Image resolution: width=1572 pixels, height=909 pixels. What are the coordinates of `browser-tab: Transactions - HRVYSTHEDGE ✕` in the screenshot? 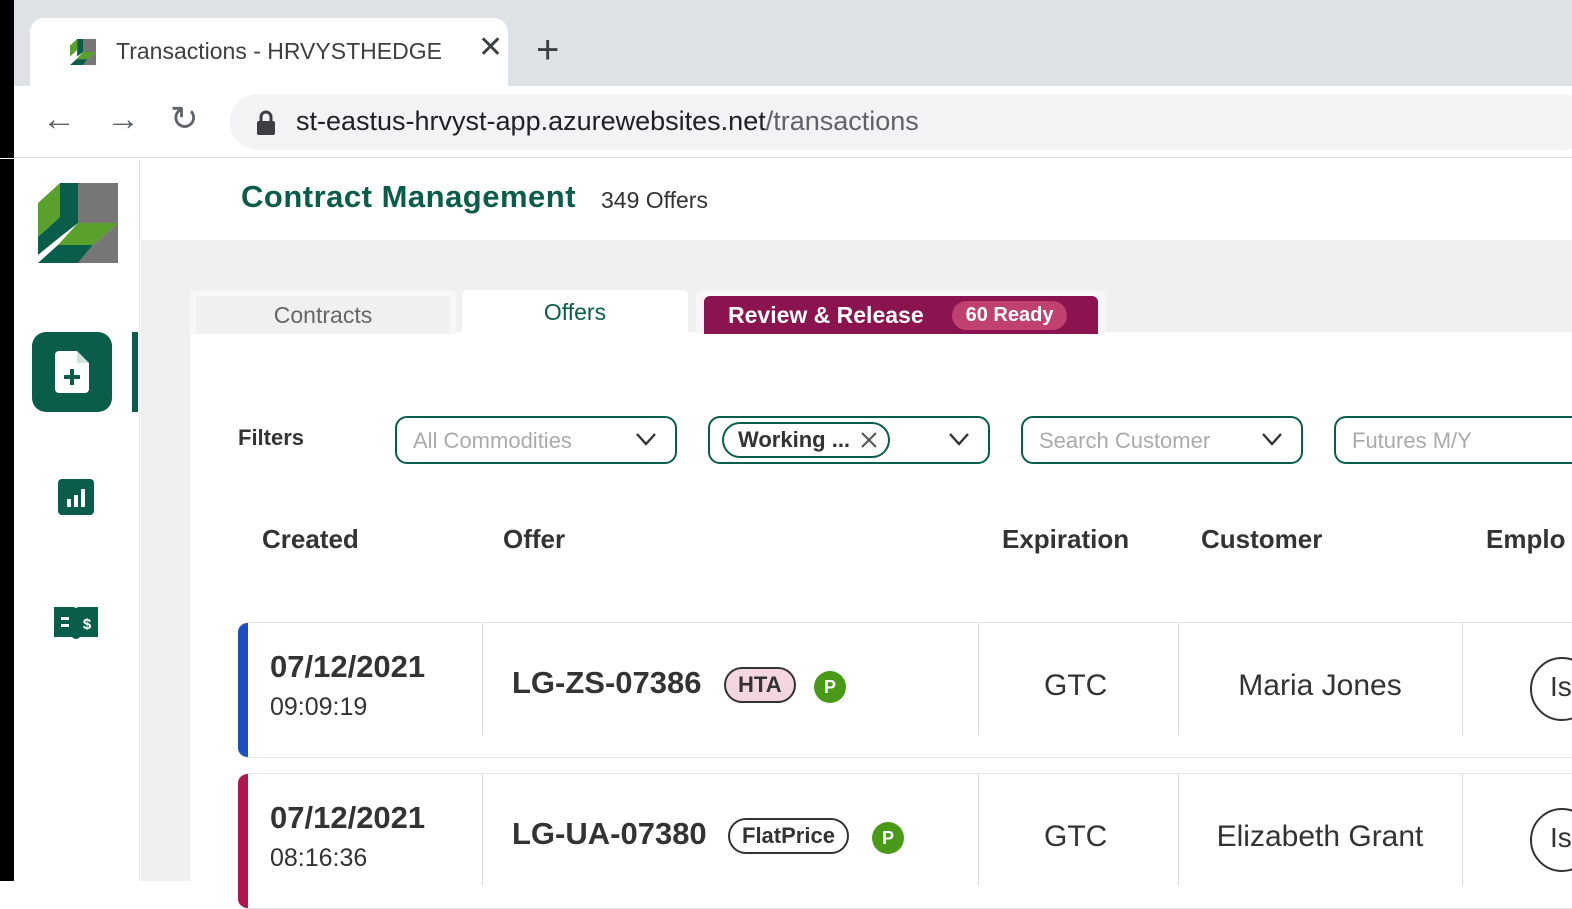 It's located at (269, 53).